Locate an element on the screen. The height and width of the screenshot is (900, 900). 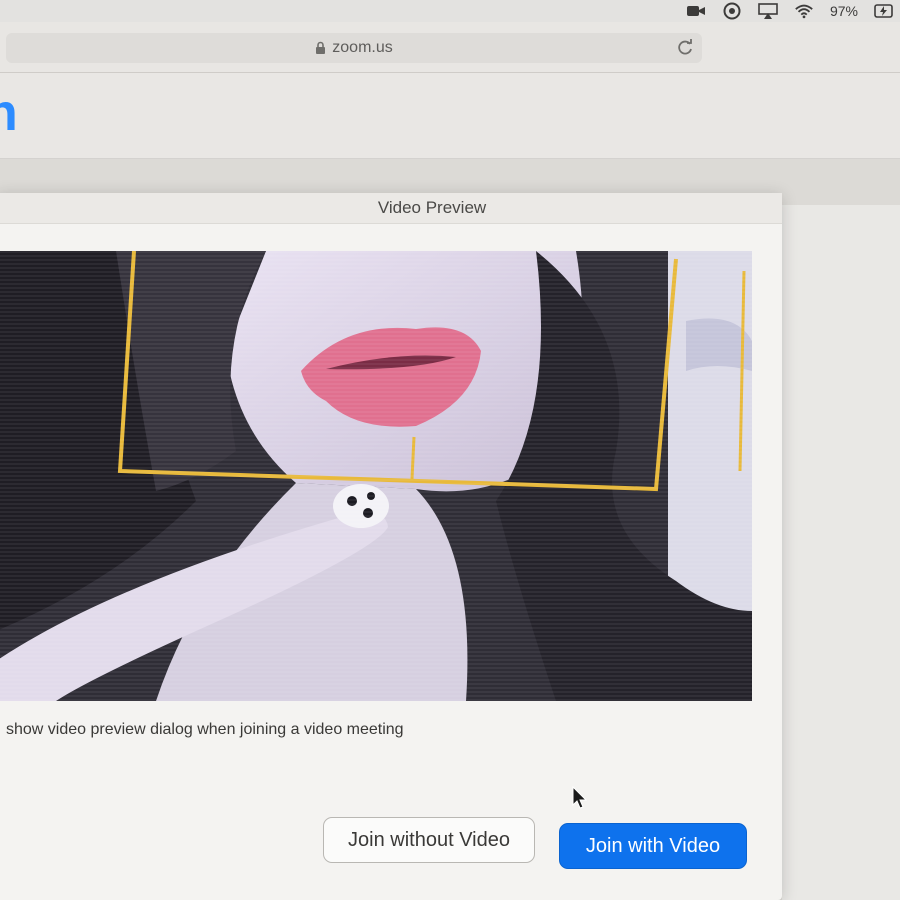
join-without-video-button: Join without Video is located at coordinates (429, 840).